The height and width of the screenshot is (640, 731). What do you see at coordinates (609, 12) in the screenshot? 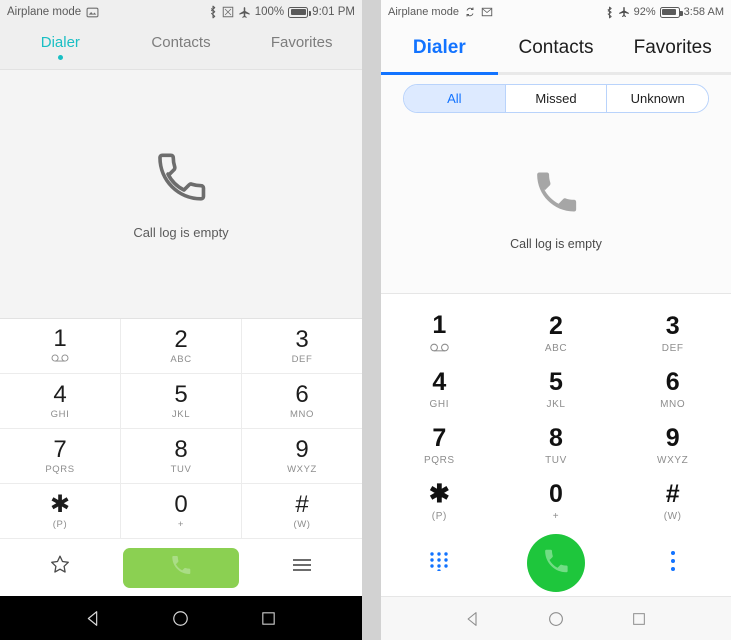
I see `bluetooth-icon` at bounding box center [609, 12].